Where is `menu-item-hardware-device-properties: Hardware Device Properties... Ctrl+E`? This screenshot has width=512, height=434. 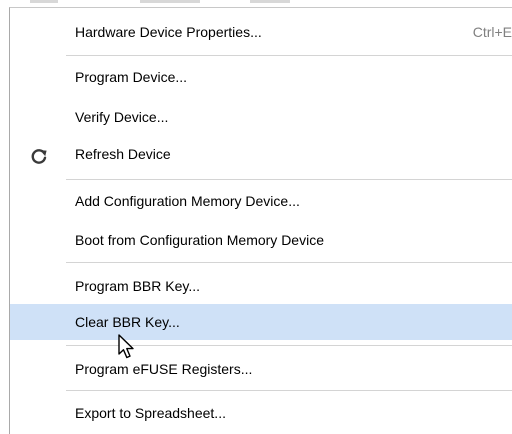
menu-item-hardware-device-properties: Hardware Device Properties... Ctrl+E is located at coordinates (261, 32).